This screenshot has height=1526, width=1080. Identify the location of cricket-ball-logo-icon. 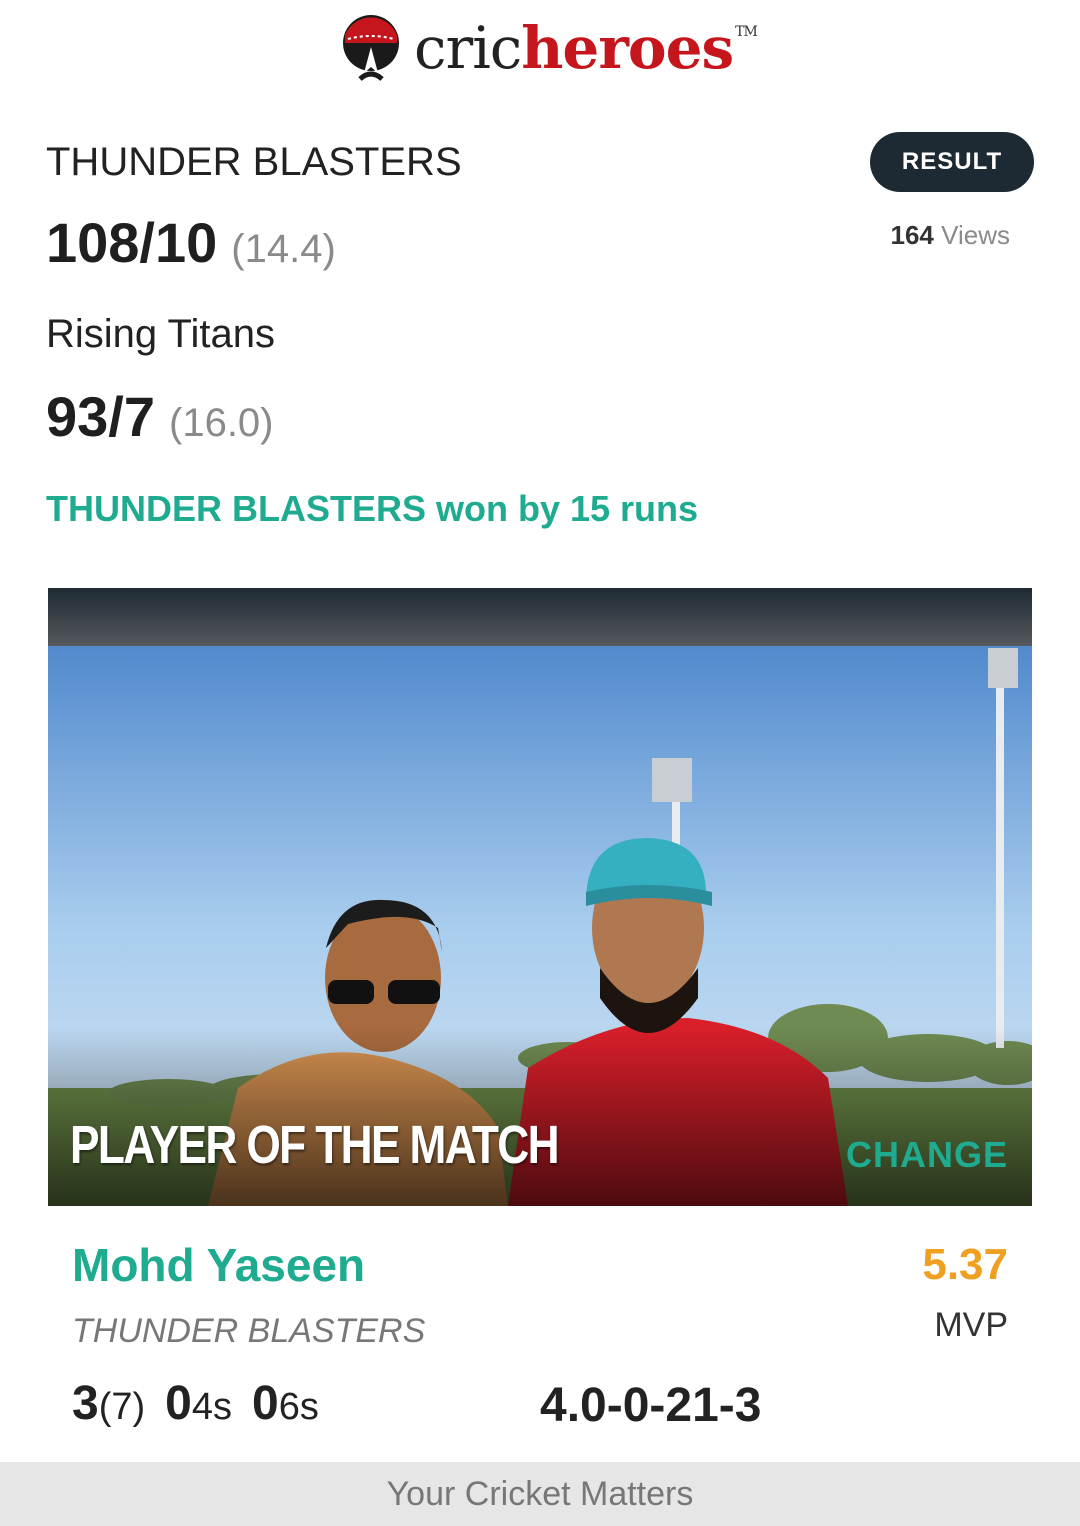
(371, 48).